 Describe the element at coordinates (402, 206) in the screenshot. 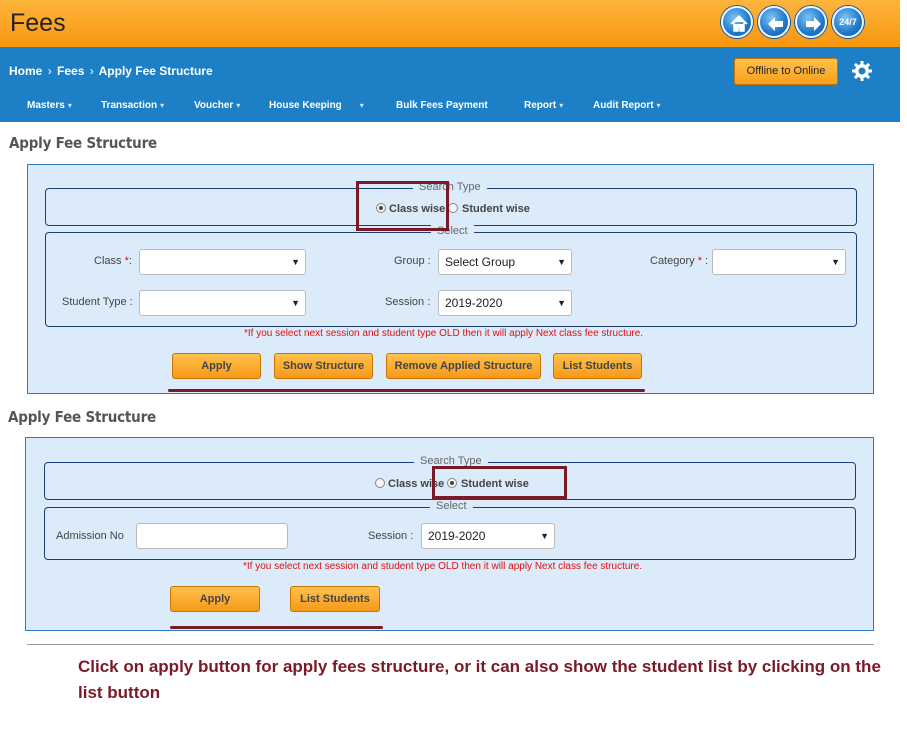

I see `class-wise-highlight` at that location.